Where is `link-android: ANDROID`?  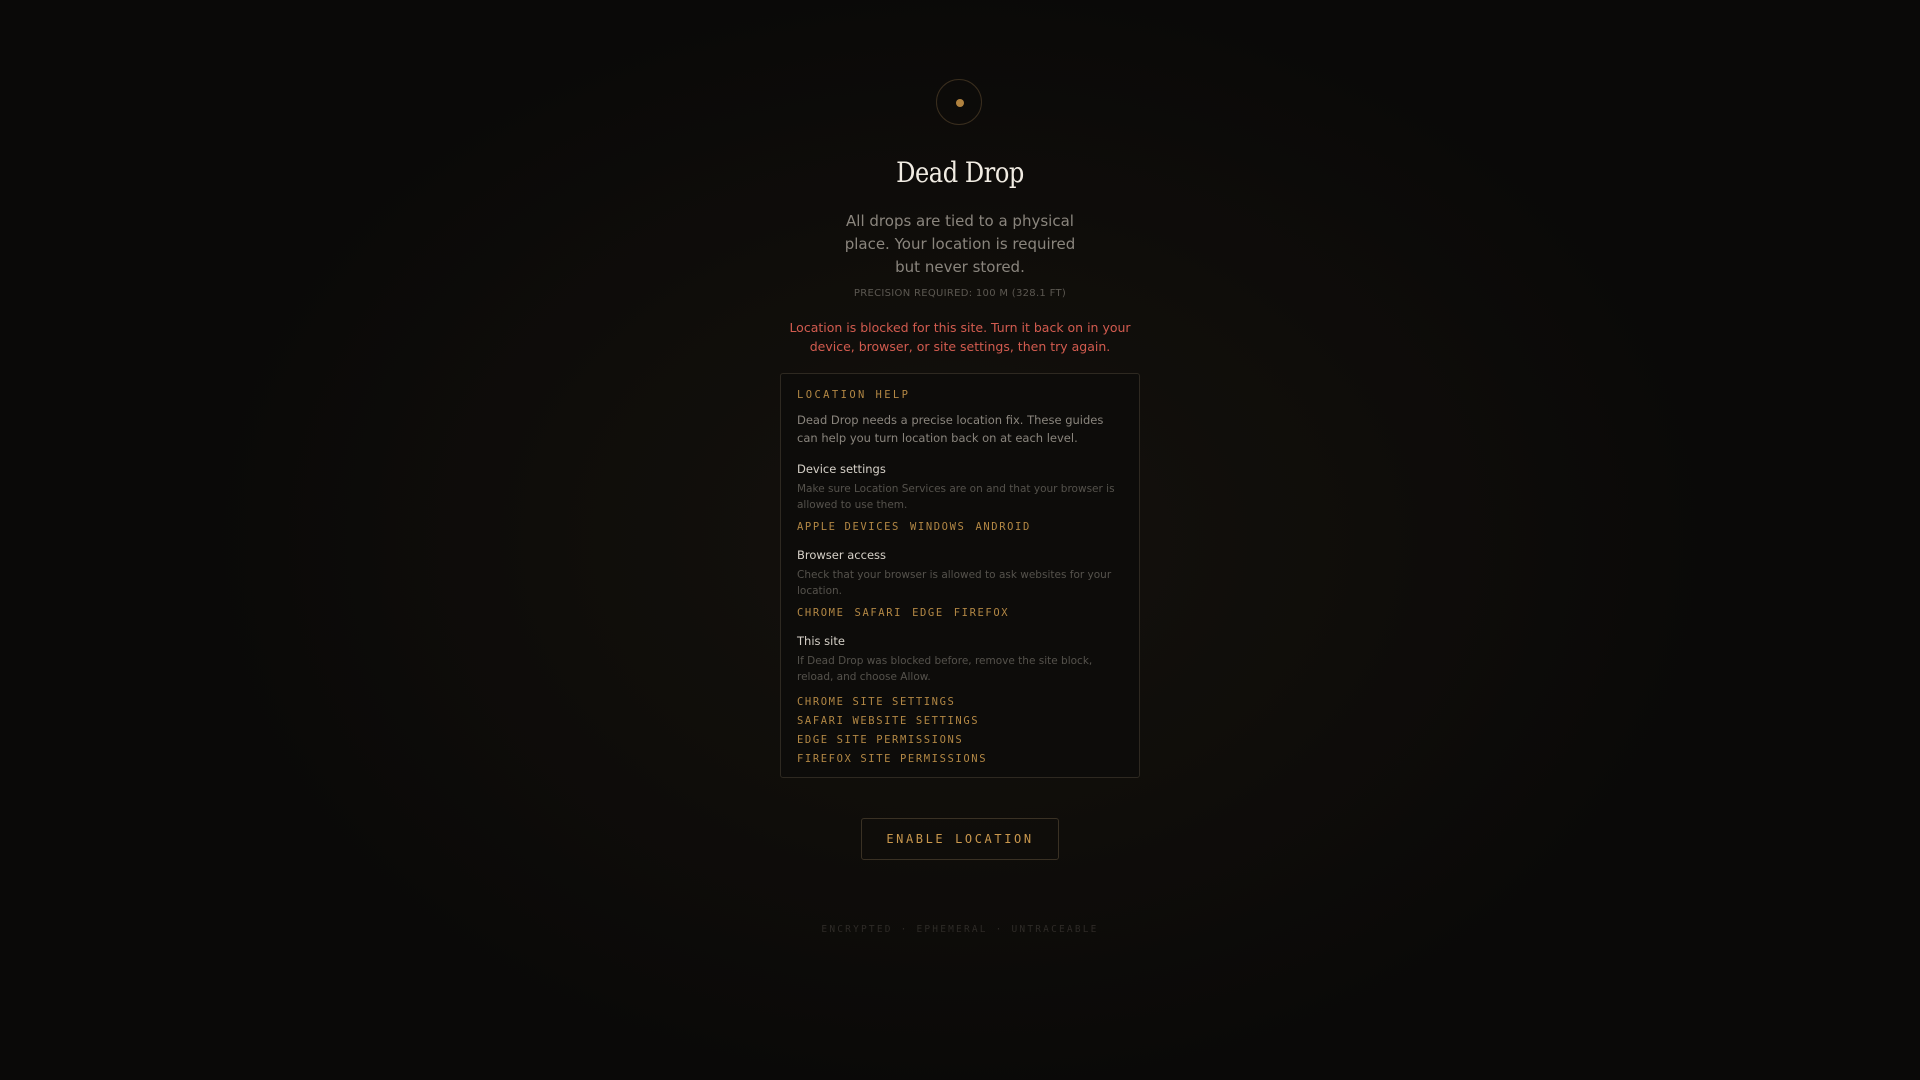
link-android: ANDROID is located at coordinates (1002, 527).